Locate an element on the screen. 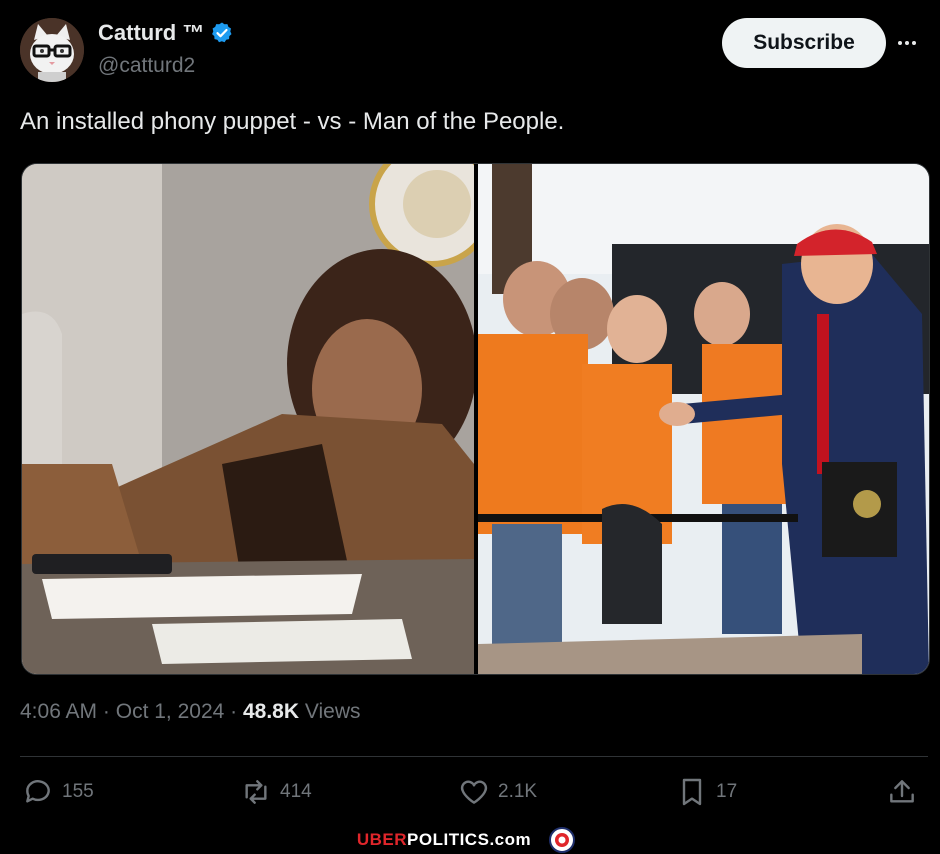  watermark-part1: UBER is located at coordinates (382, 839).